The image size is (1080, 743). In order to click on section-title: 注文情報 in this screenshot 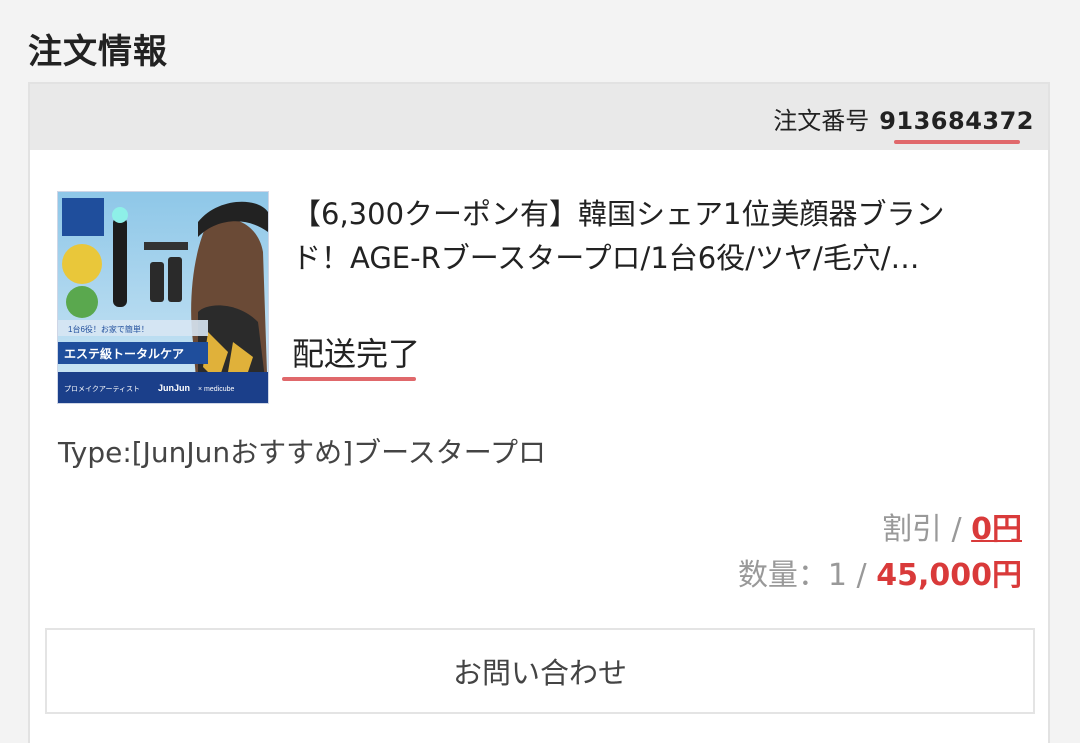, I will do `click(98, 52)`.